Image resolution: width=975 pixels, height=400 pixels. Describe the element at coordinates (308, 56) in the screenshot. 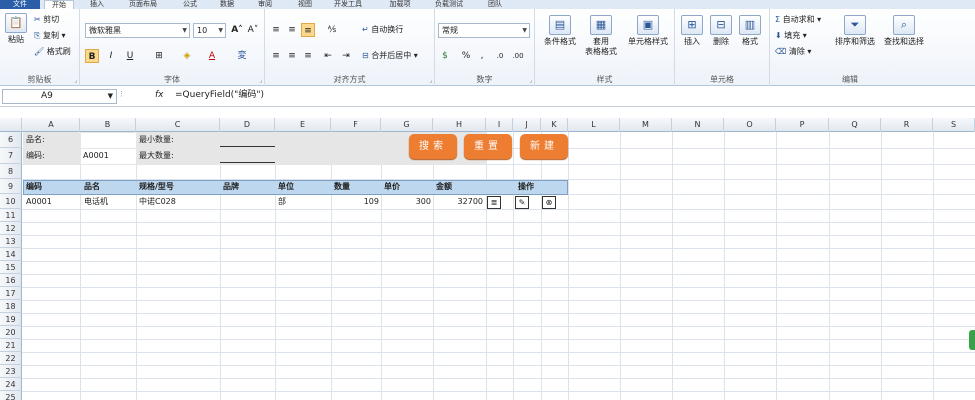

I see `align-right-icon: ≡` at that location.